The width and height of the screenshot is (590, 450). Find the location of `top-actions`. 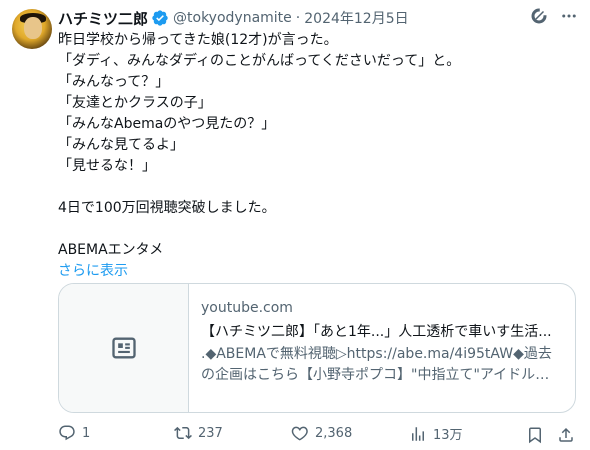

top-actions is located at coordinates (554, 16).